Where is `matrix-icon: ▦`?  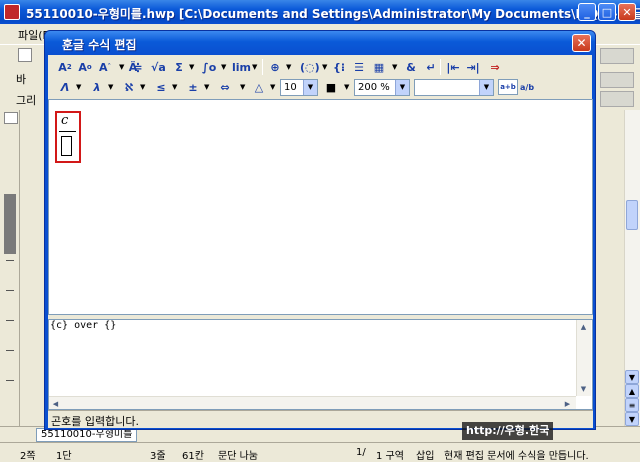 matrix-icon: ▦ is located at coordinates (379, 67).